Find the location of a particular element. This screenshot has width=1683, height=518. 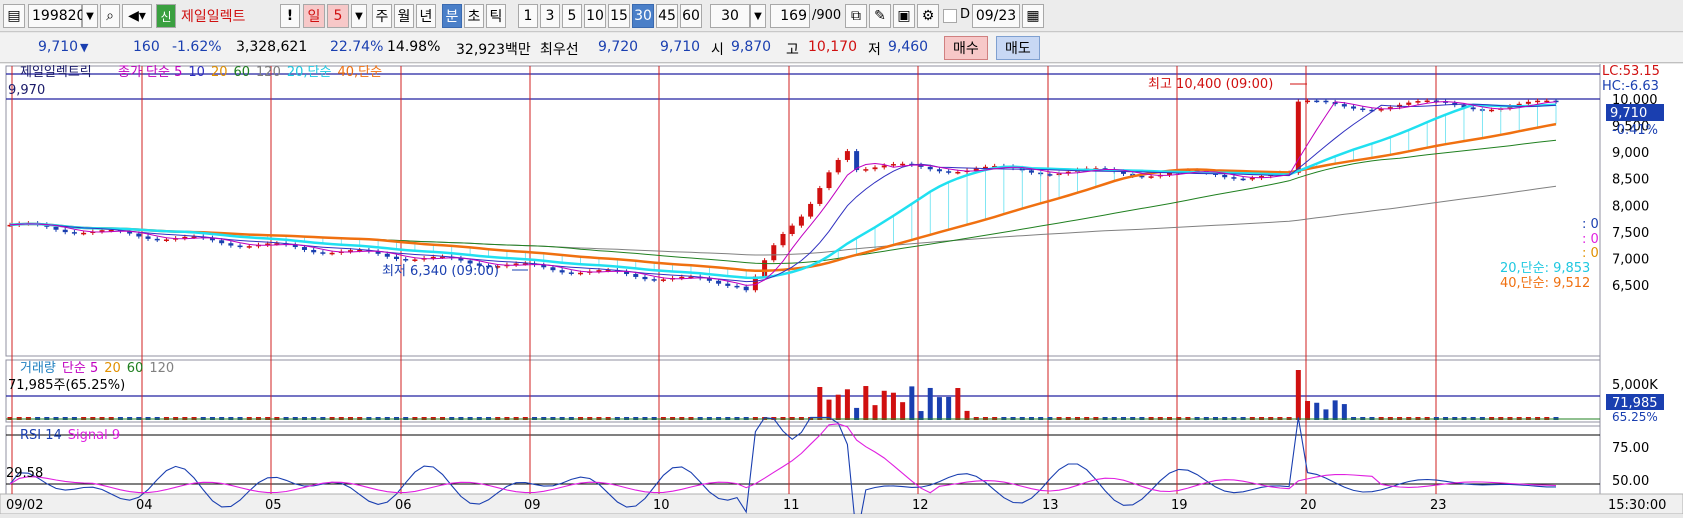

save-icon: ▣ is located at coordinates (904, 16).